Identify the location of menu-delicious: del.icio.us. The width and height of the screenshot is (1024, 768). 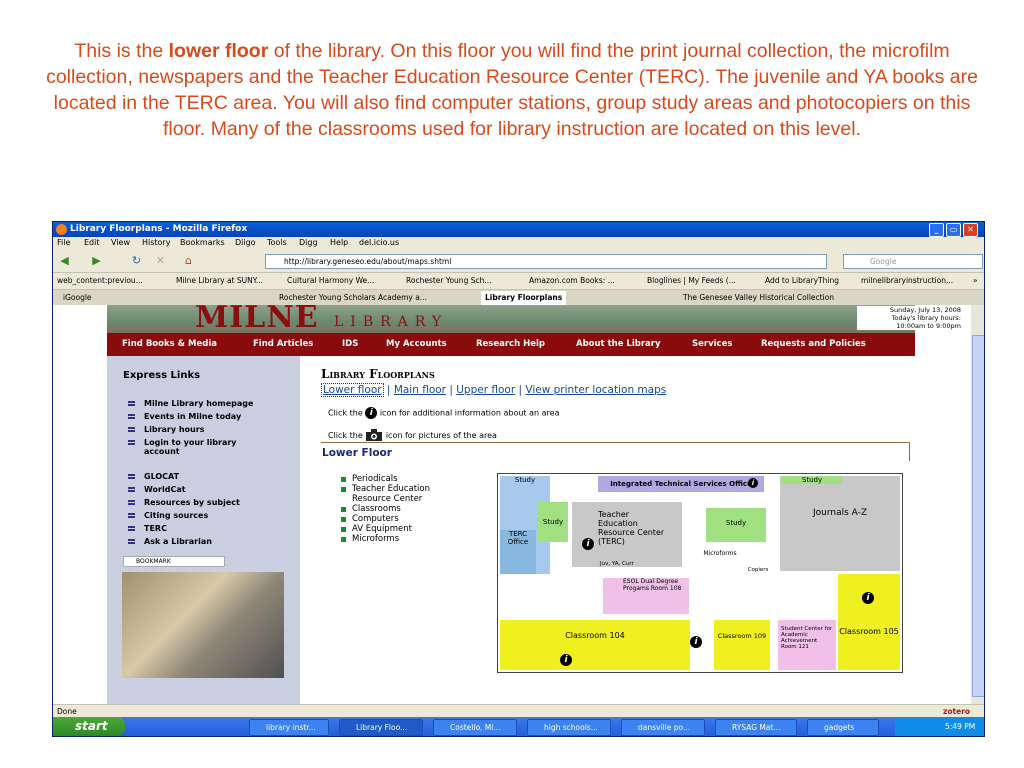
(379, 242).